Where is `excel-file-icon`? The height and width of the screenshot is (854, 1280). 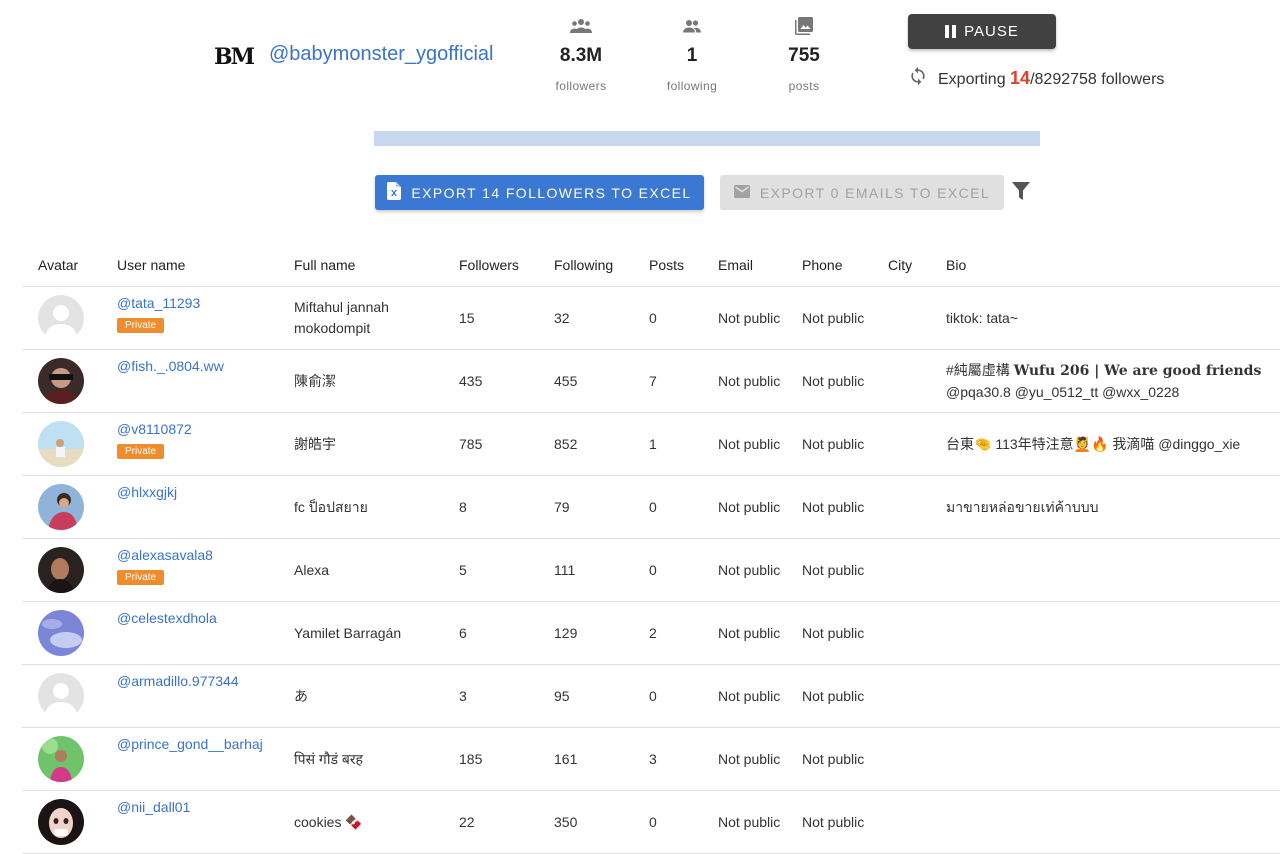
excel-file-icon is located at coordinates (394, 192).